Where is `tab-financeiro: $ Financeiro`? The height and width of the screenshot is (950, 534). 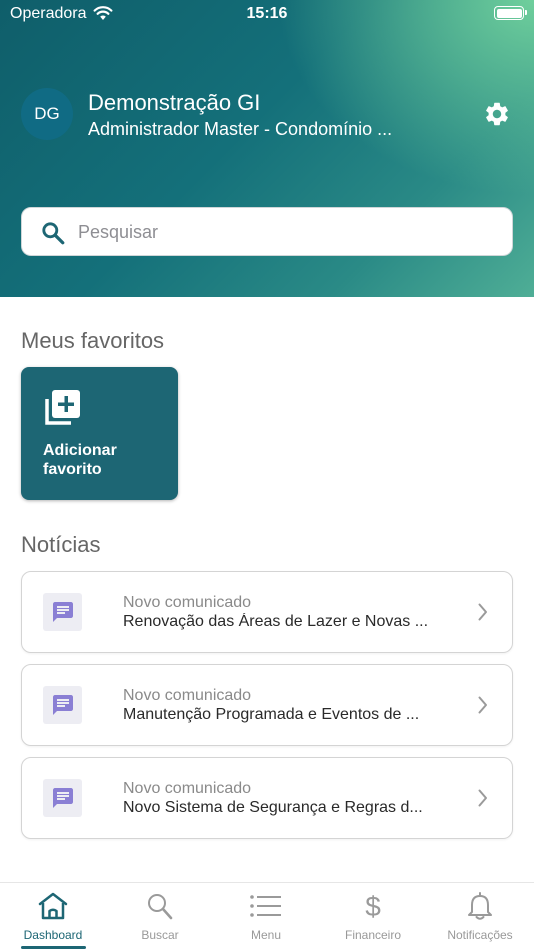 tab-financeiro: $ Financeiro is located at coordinates (373, 916).